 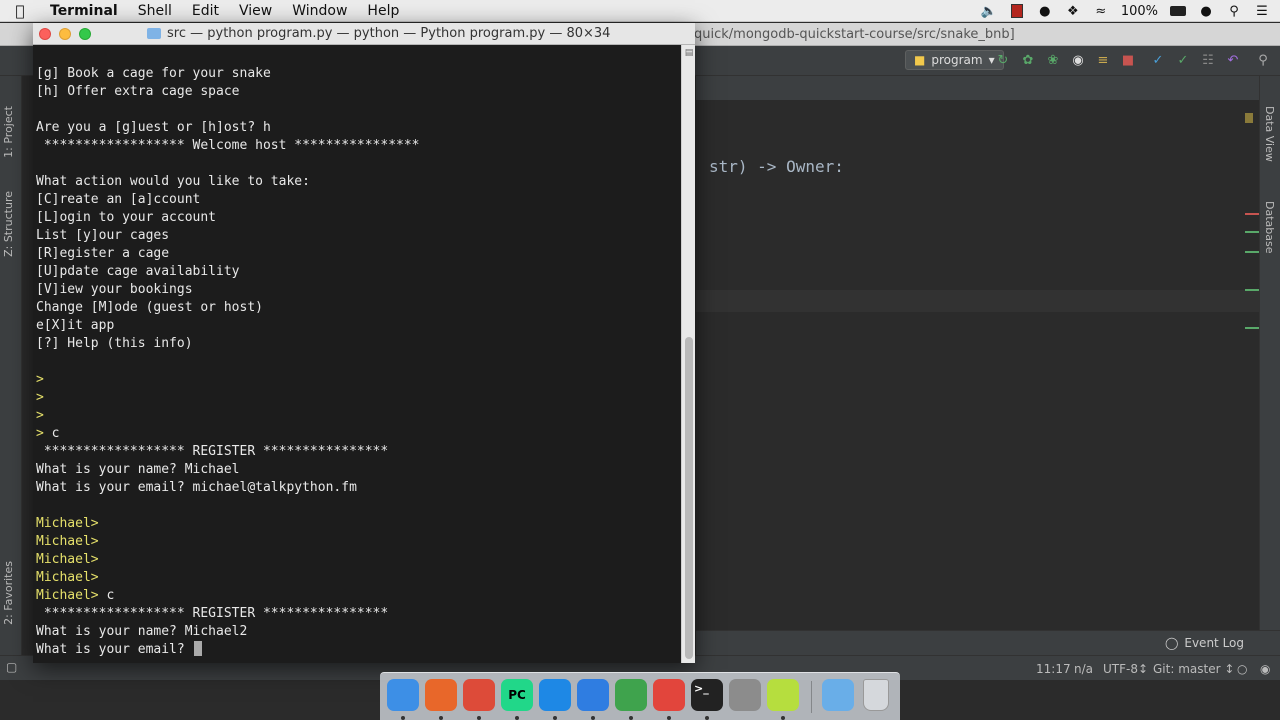 I want to click on terminal-line: [R]egister a cage, so click(x=228, y=254).